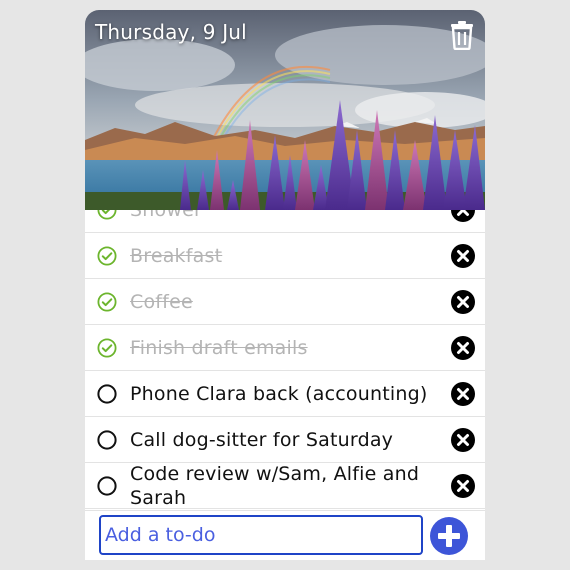  Describe the element at coordinates (261, 535) in the screenshot. I see `add-todo-input` at that location.